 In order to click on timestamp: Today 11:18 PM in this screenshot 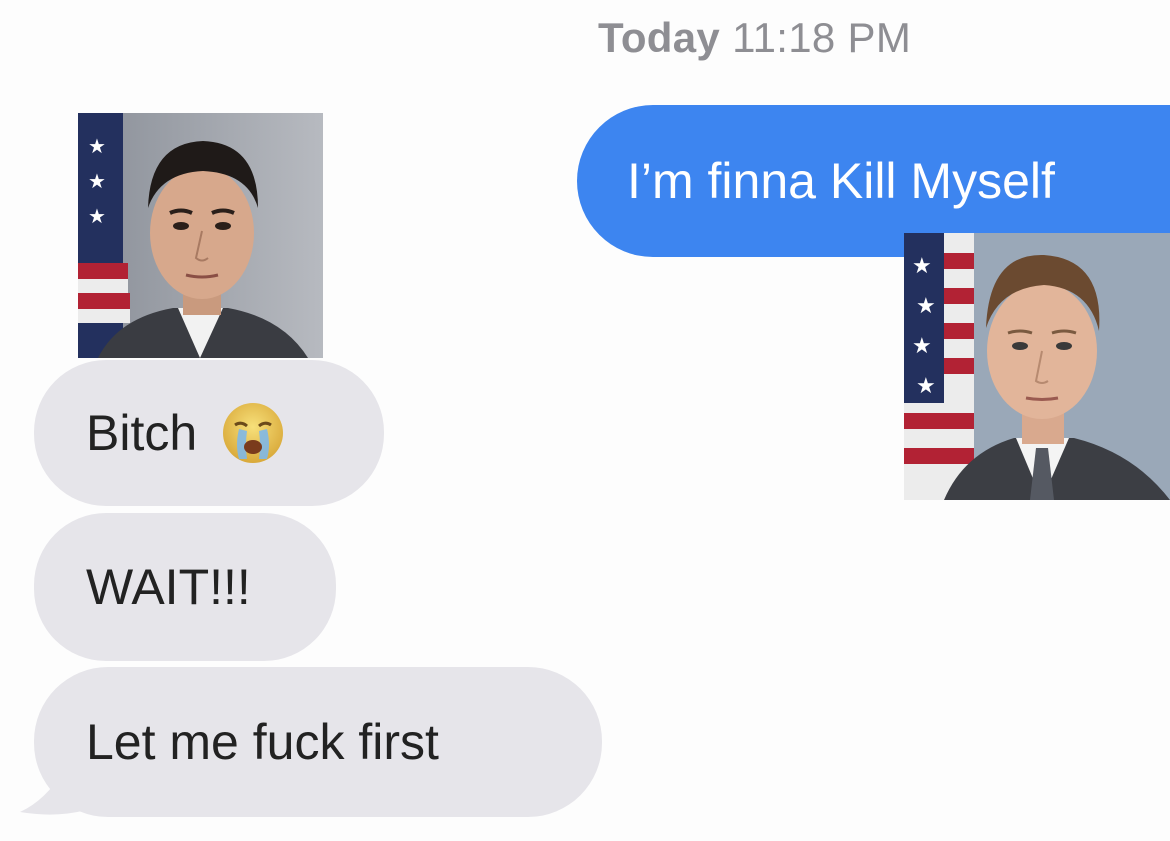, I will do `click(754, 38)`.